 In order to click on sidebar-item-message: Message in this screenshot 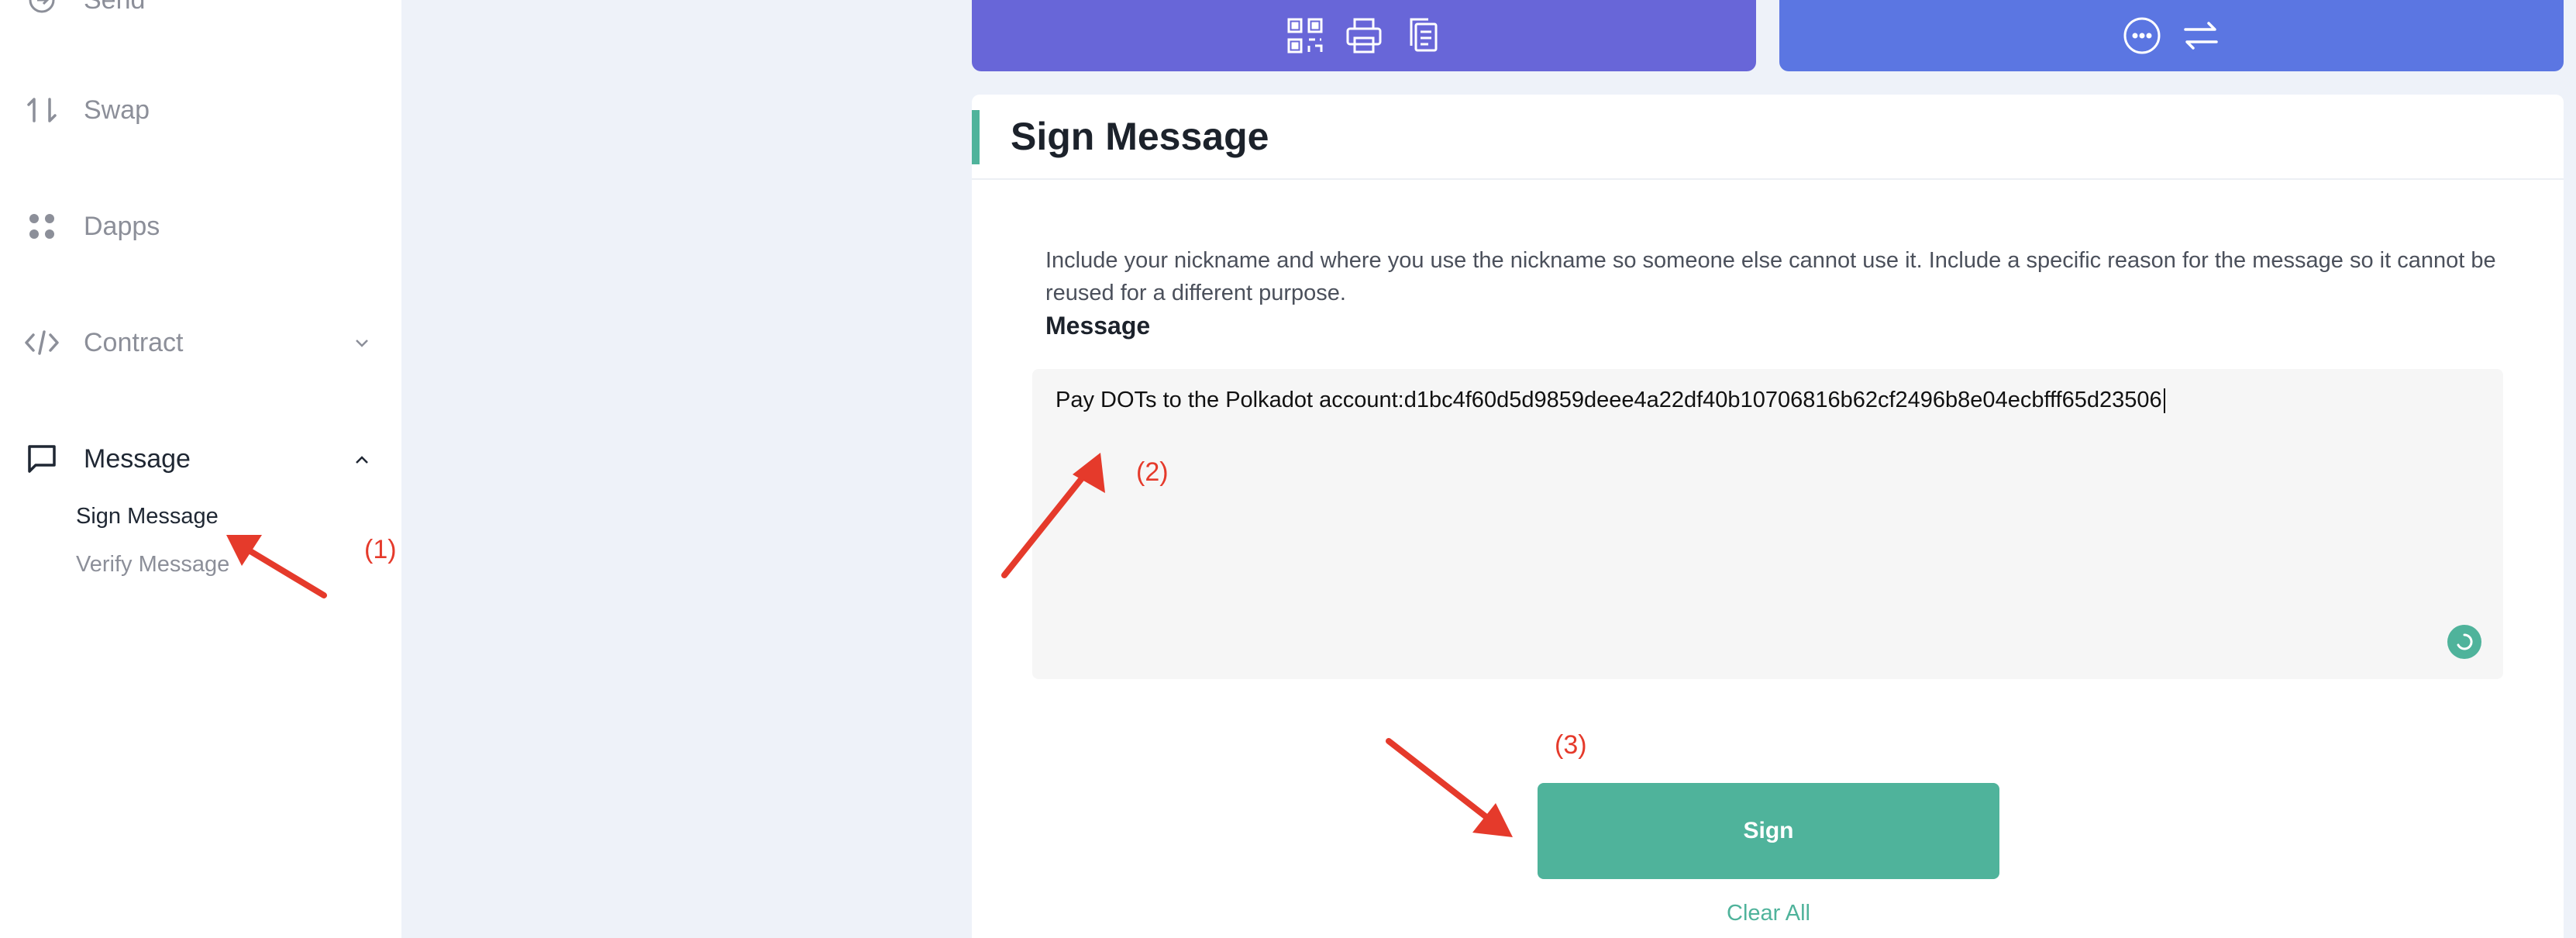, I will do `click(107, 459)`.